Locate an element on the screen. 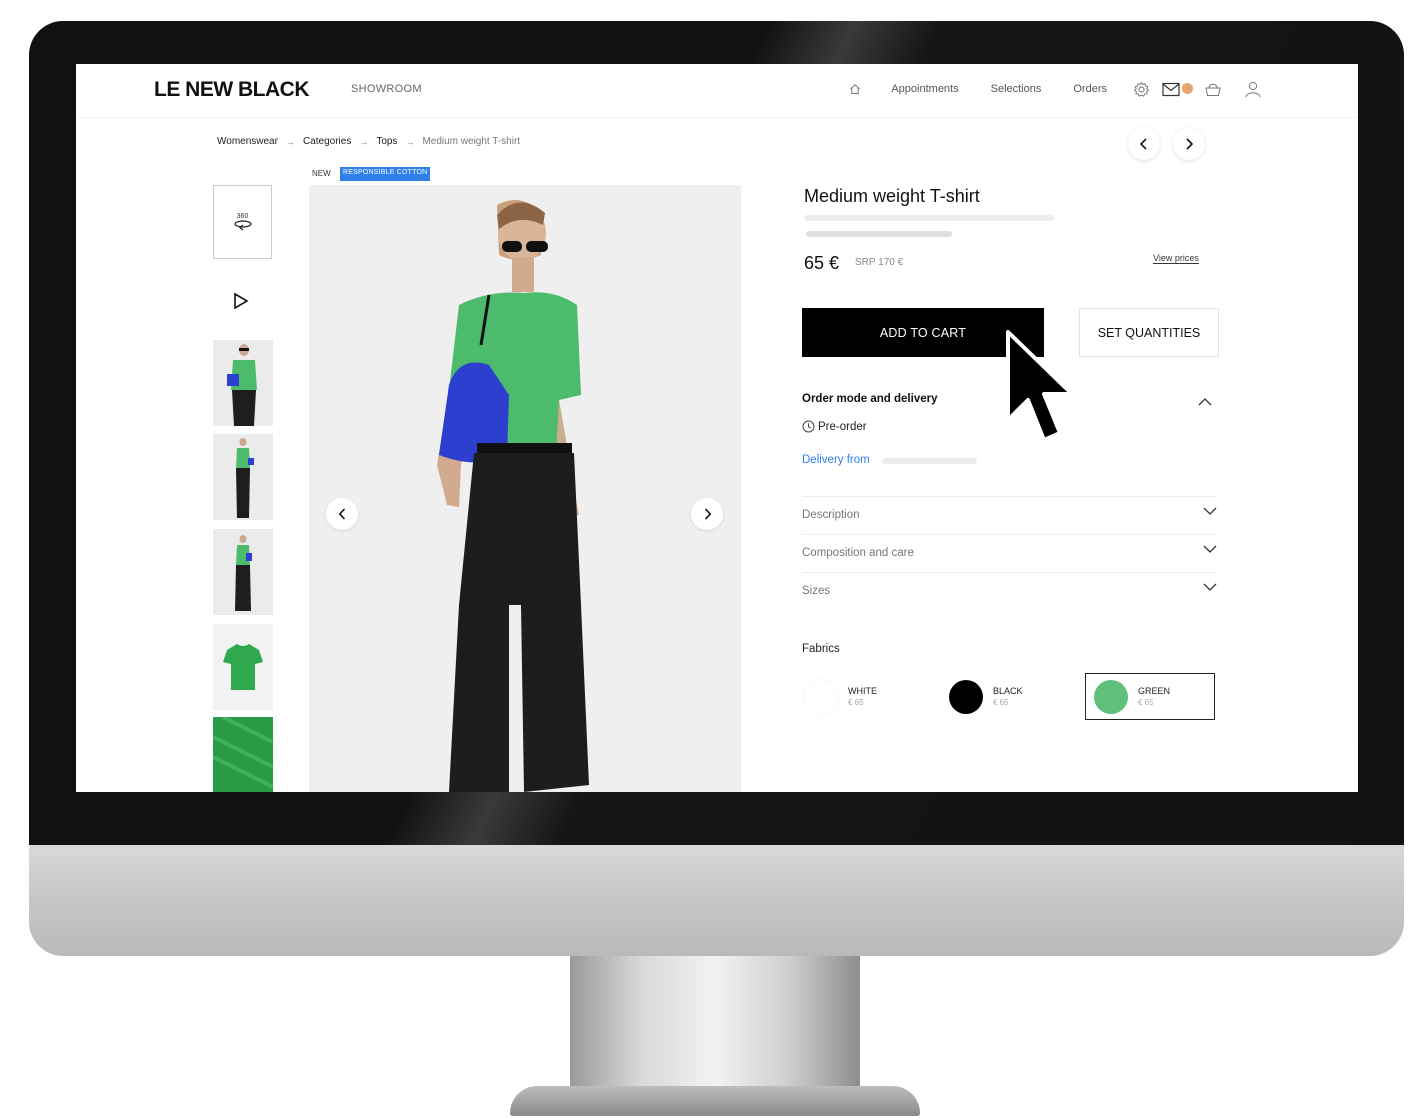 This screenshot has width=1420, height=1118. section-label: SHOWROOM is located at coordinates (386, 89).